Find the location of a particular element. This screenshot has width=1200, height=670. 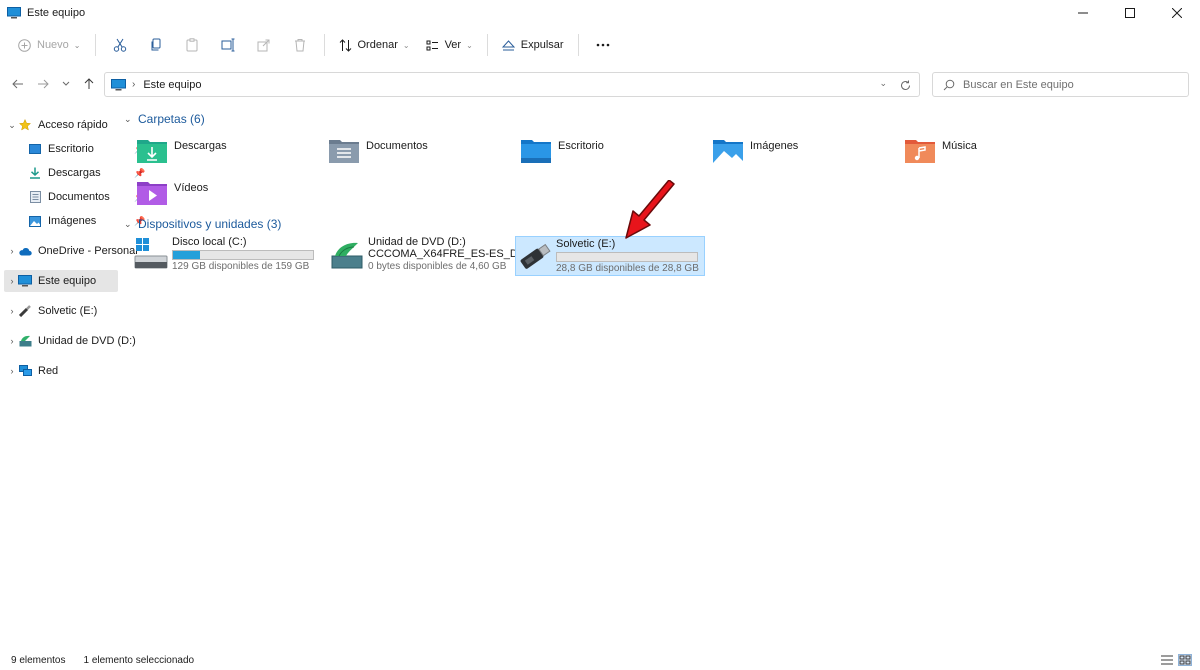

folder-downloads: Descargas is located at coordinates (181, 152).